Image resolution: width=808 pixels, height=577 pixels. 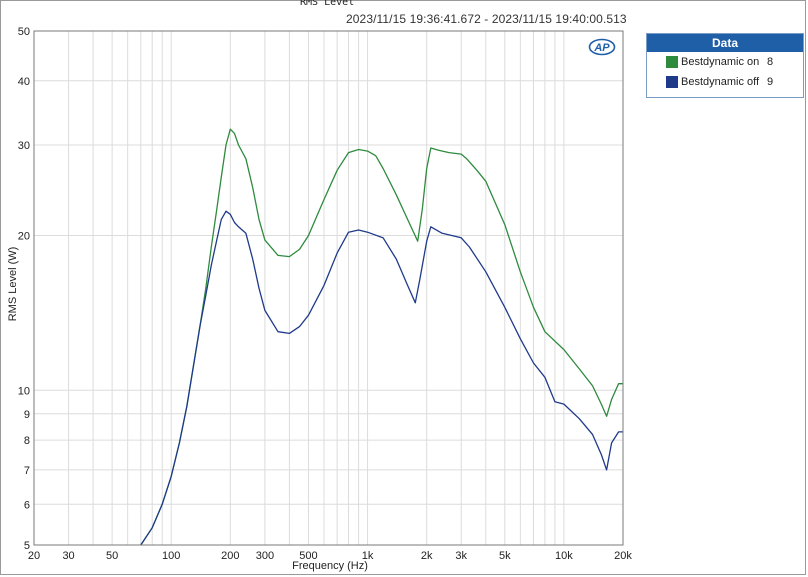 What do you see at coordinates (461, 556) in the screenshot?
I see `x-tick-label: 3k` at bounding box center [461, 556].